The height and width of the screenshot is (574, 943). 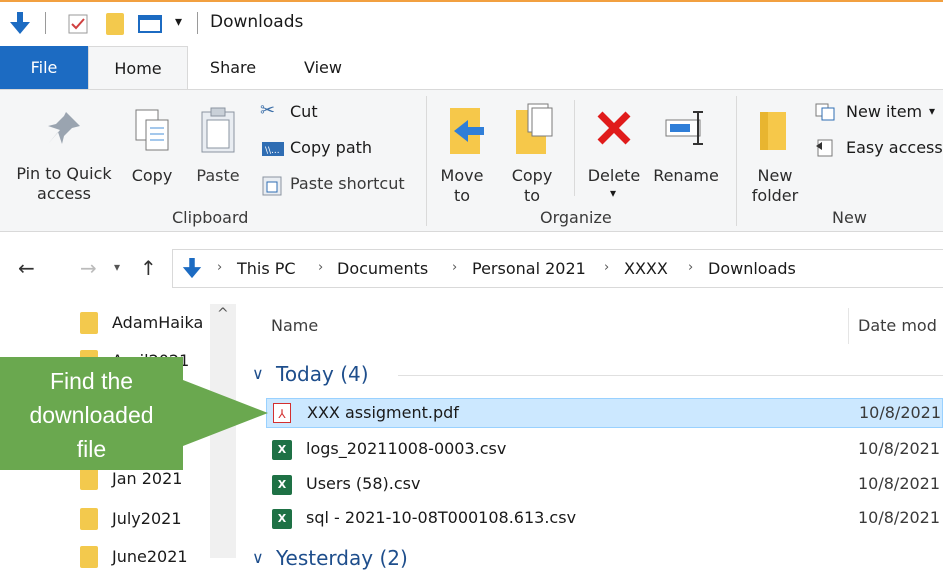 I want to click on tab-file: File, so click(x=44, y=67).